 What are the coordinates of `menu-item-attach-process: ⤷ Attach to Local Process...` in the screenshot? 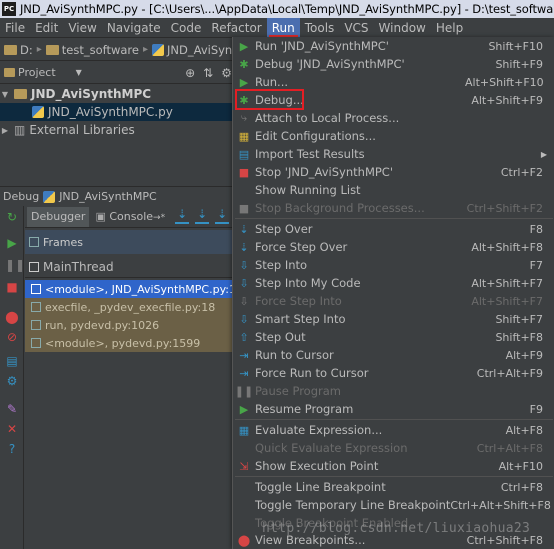 It's located at (393, 118).